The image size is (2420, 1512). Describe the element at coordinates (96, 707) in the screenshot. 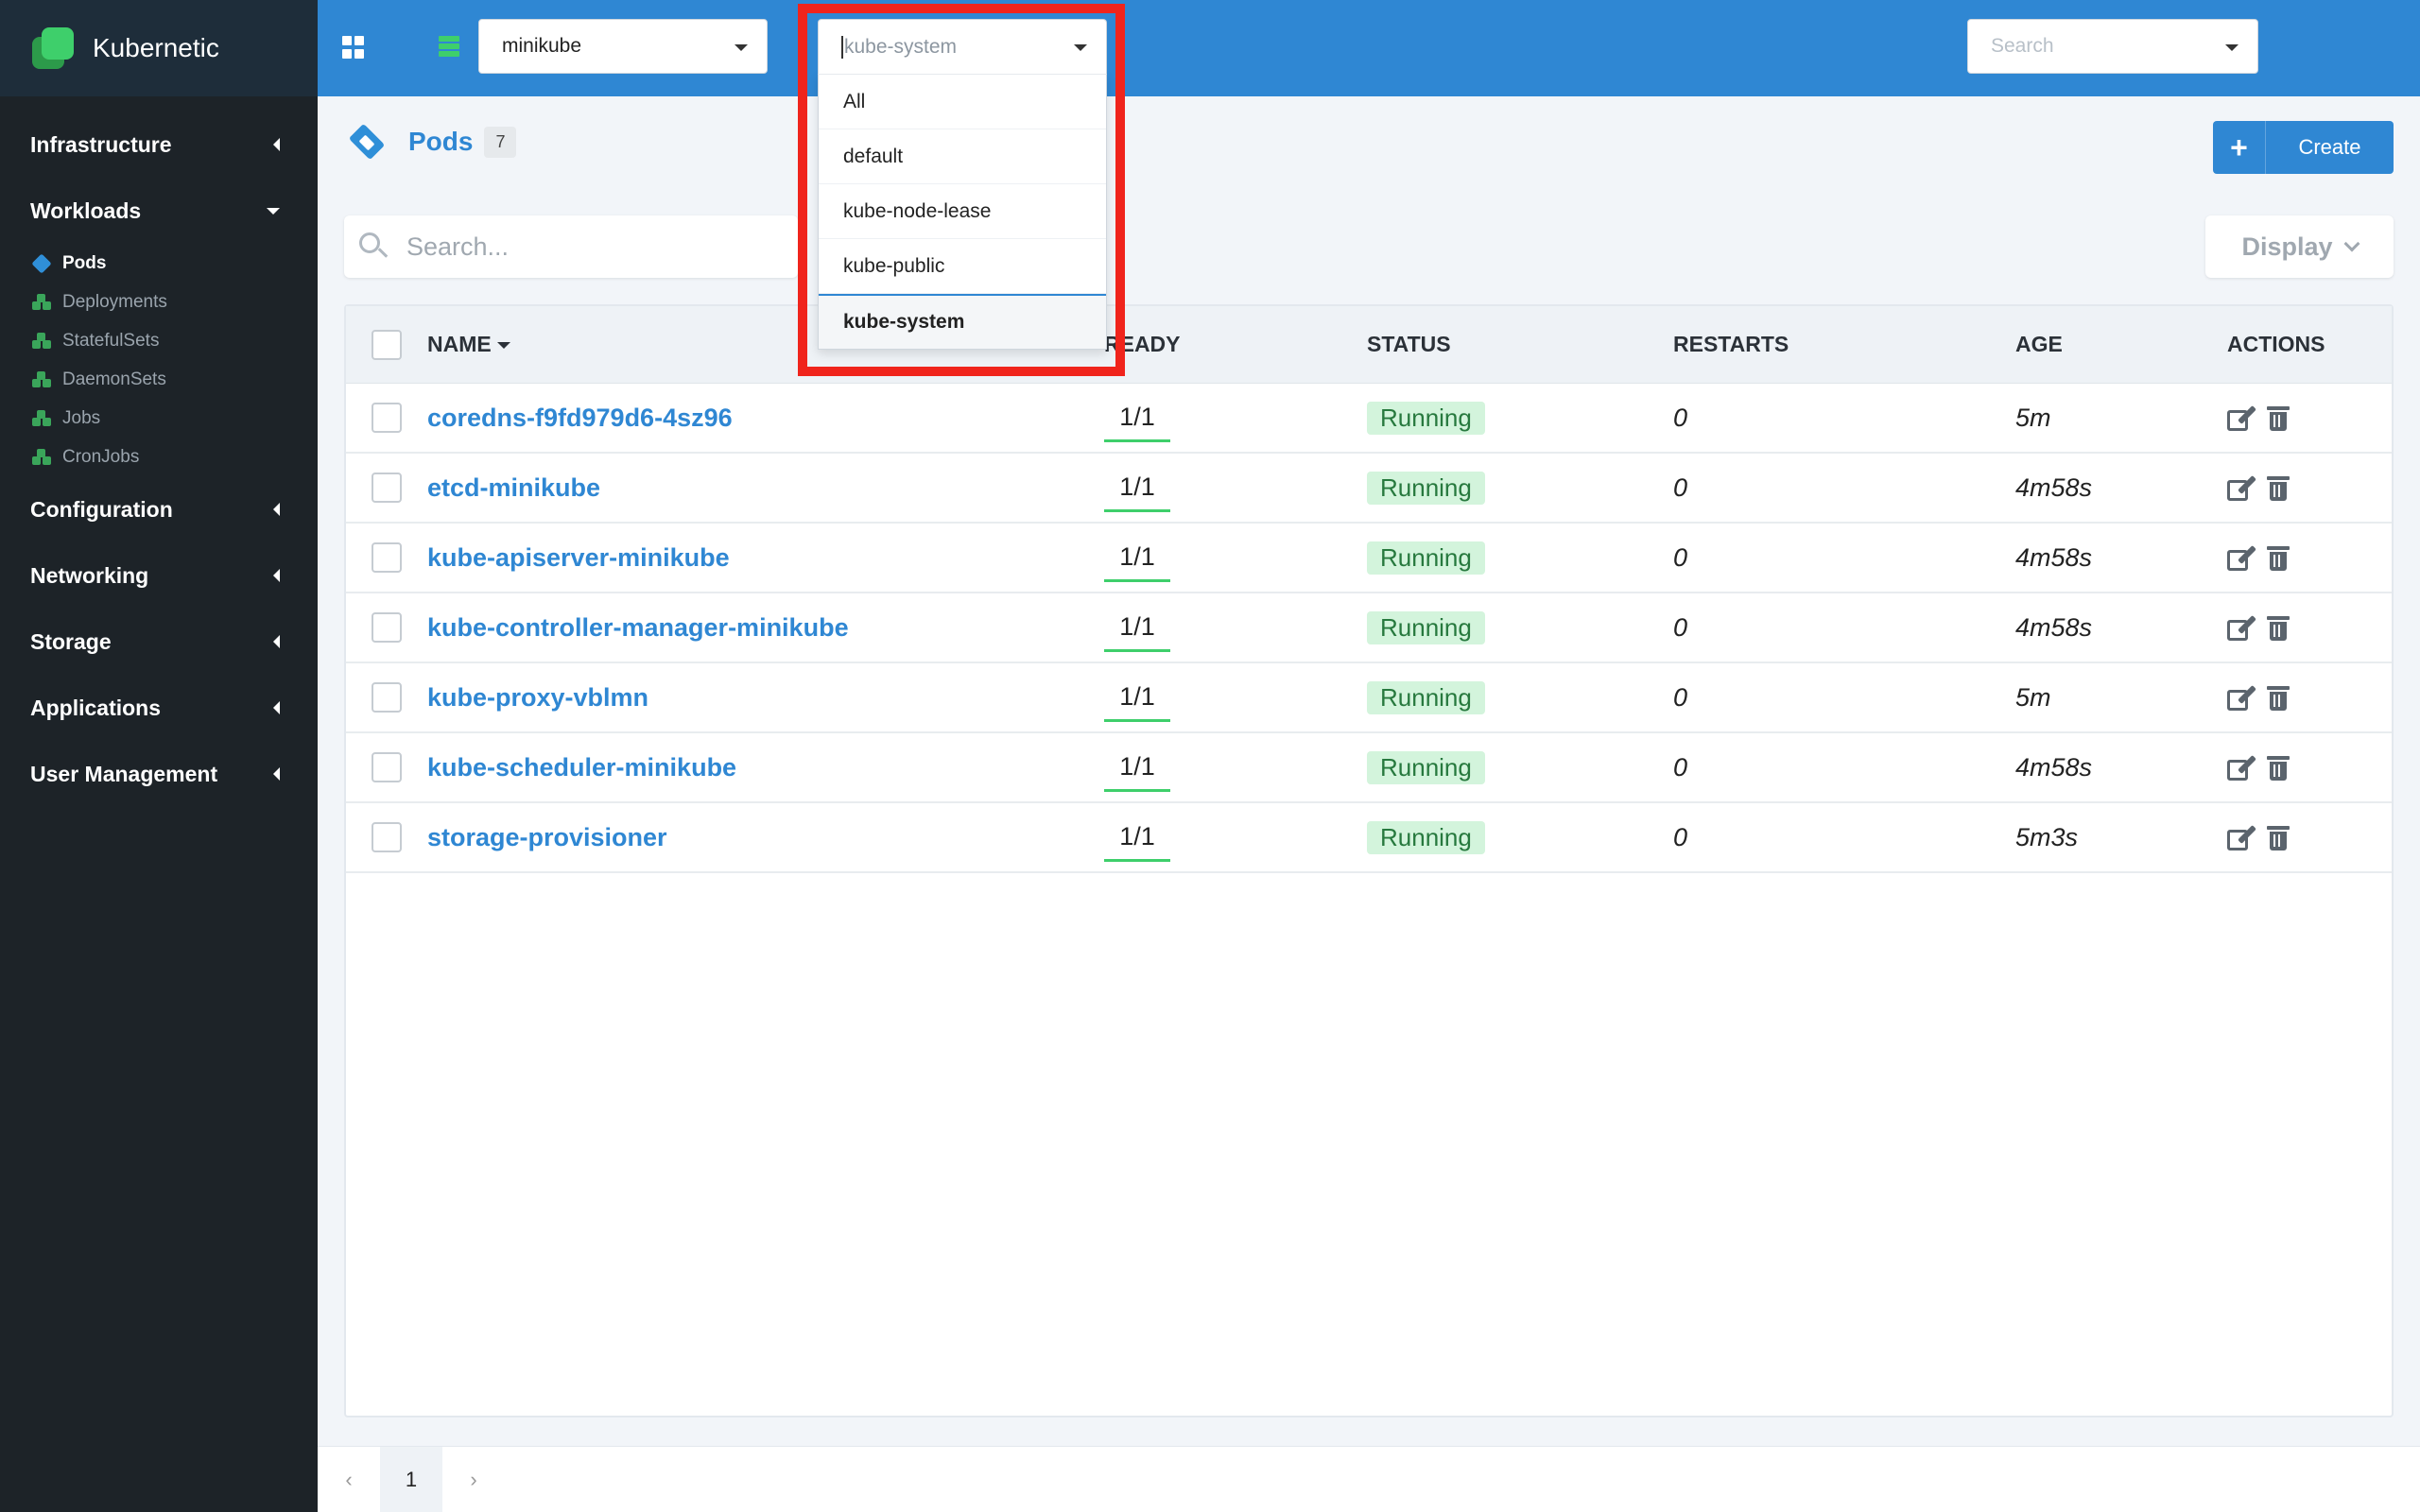

I see `sidebar-group-label: Applications` at that location.